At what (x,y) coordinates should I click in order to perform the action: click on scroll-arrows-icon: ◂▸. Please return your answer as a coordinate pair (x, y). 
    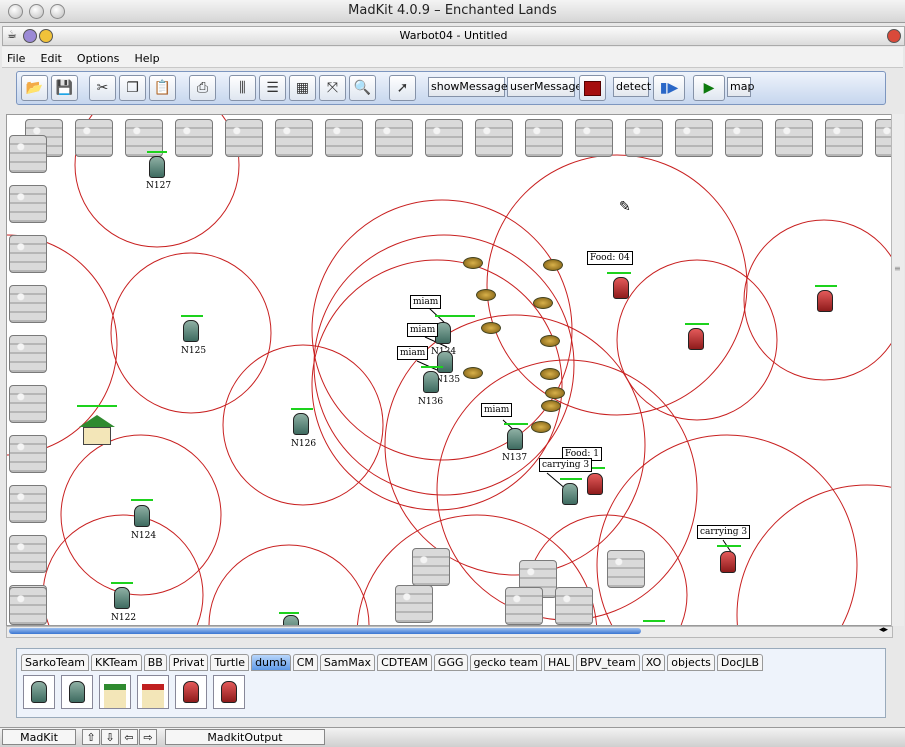
    Looking at the image, I should click on (883, 630).